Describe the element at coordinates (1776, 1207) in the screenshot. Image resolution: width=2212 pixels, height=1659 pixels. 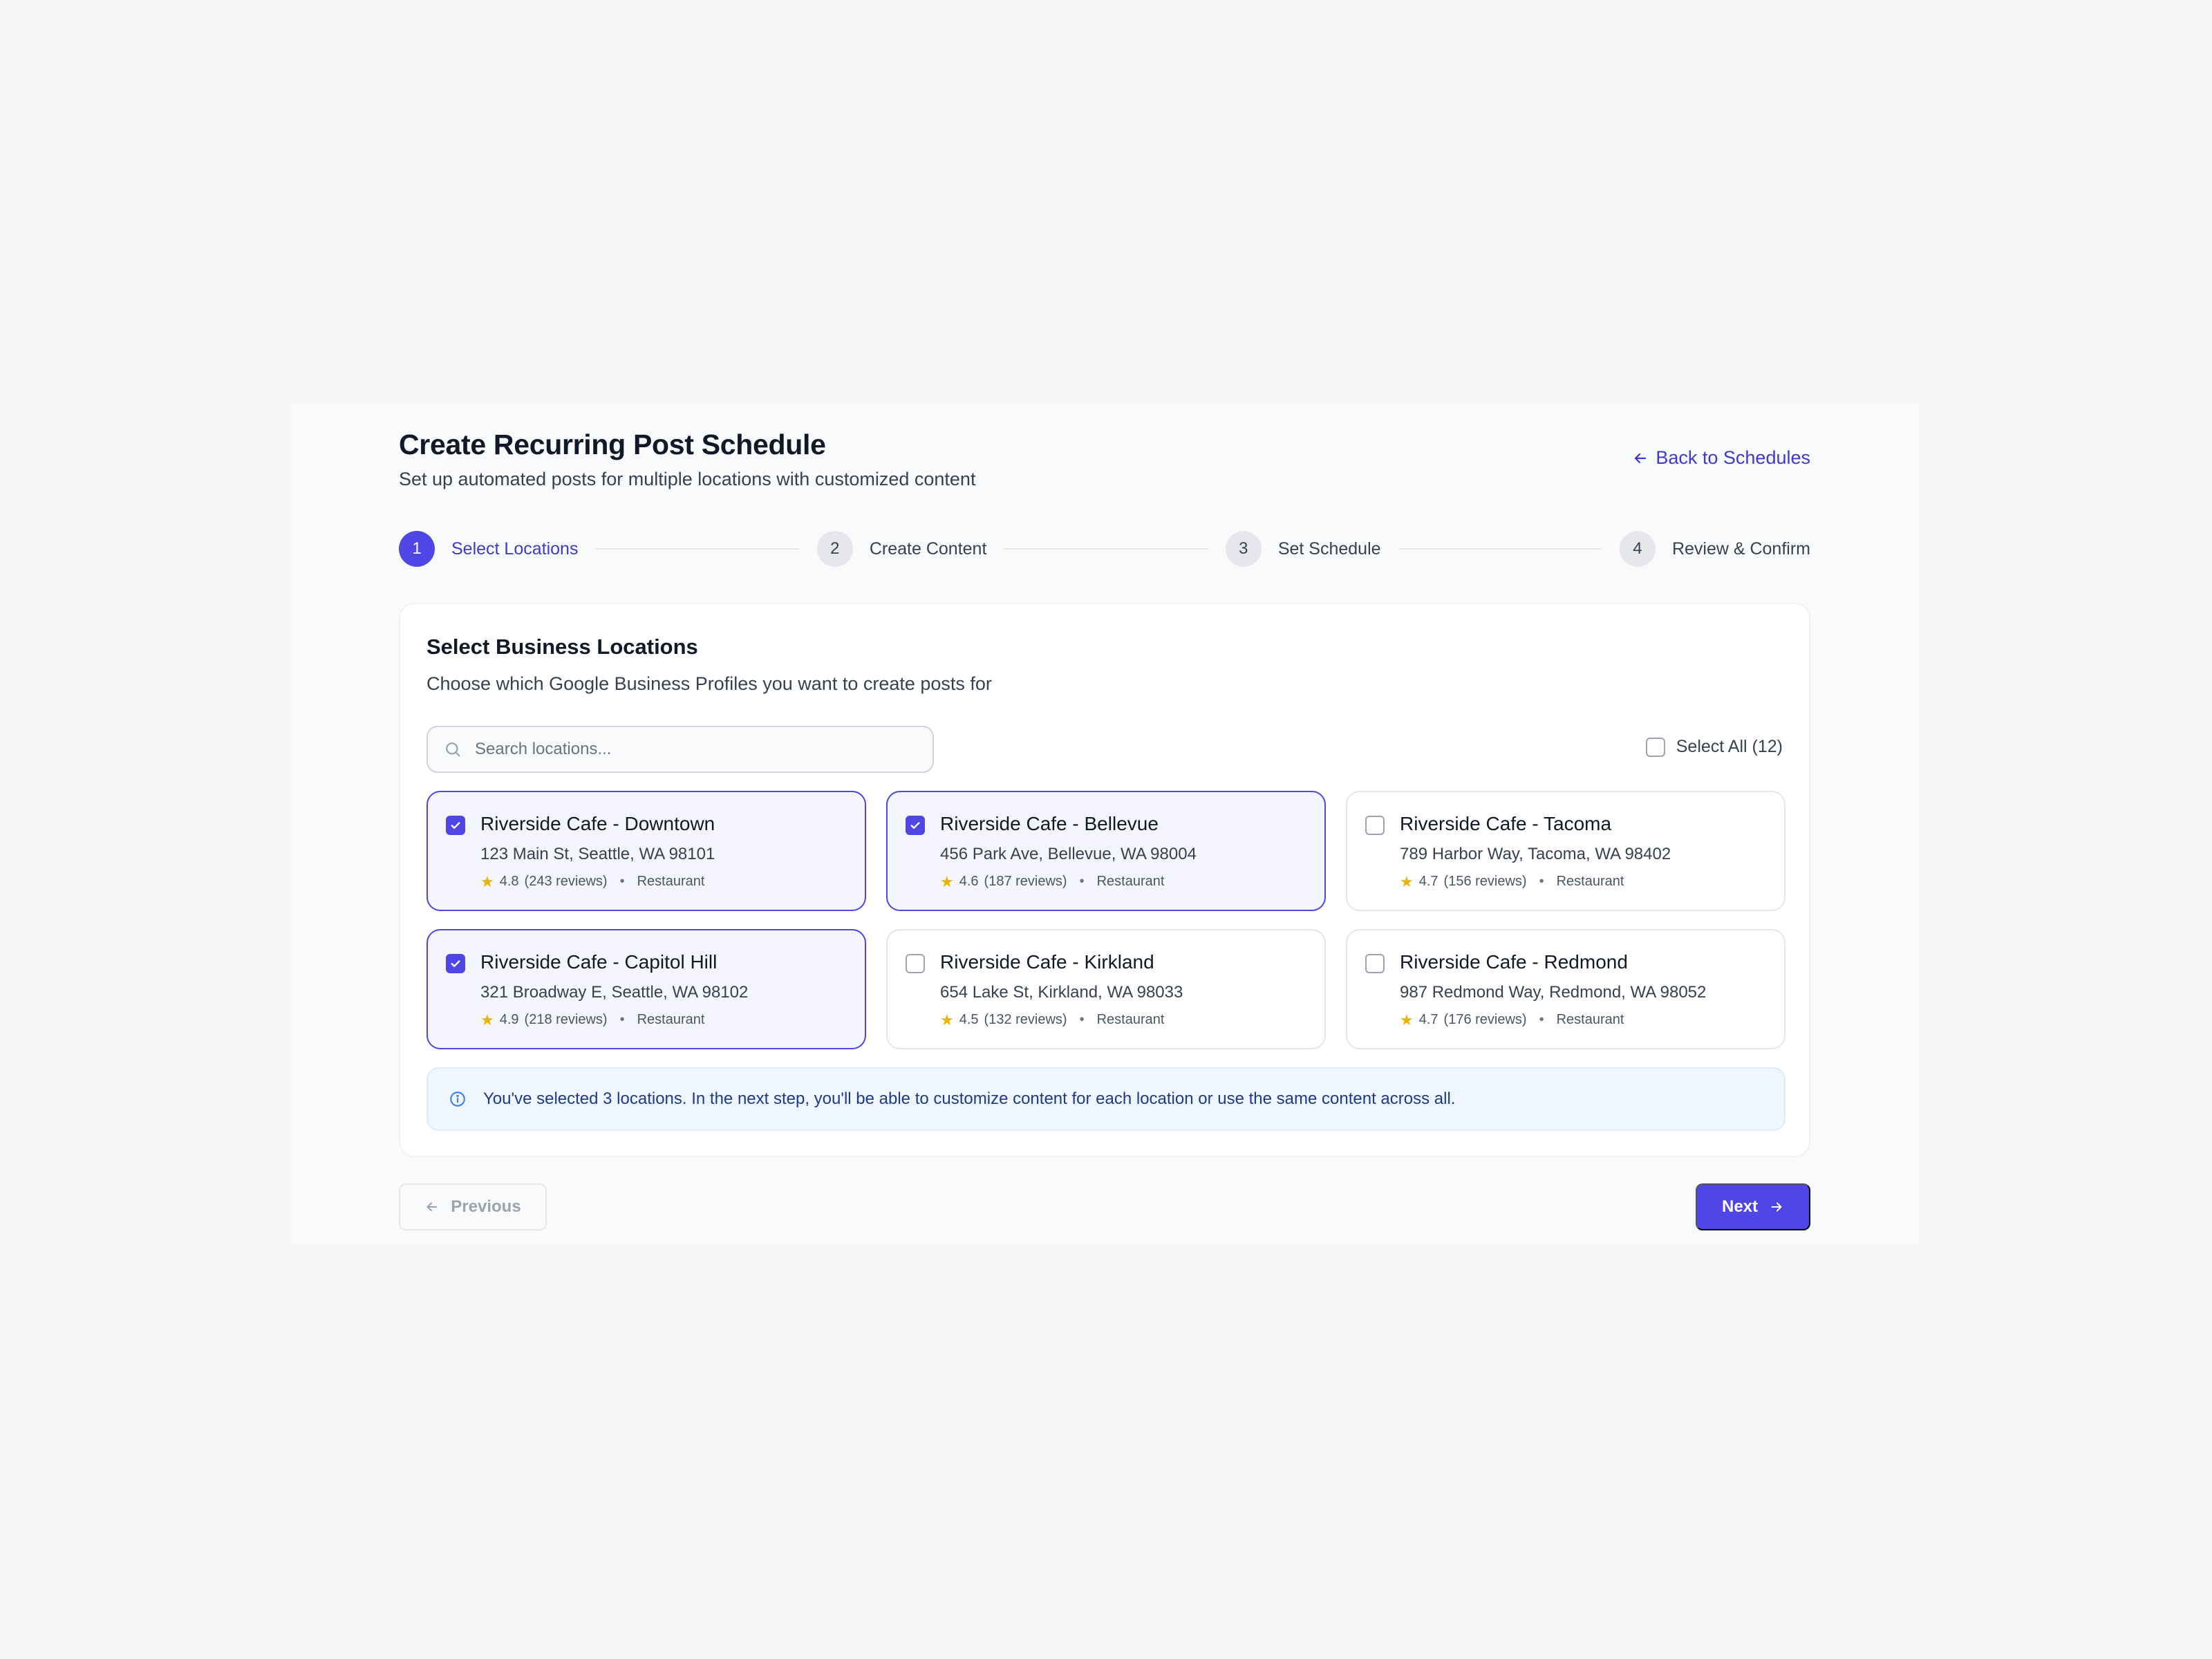
I see `arrow-right-icon` at that location.